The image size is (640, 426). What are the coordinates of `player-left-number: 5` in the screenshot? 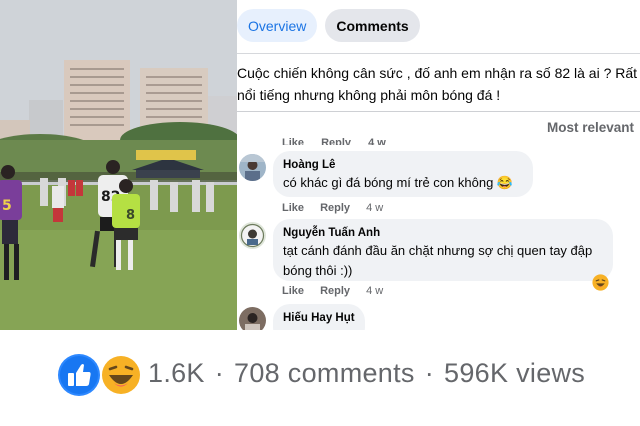 It's located at (7, 206).